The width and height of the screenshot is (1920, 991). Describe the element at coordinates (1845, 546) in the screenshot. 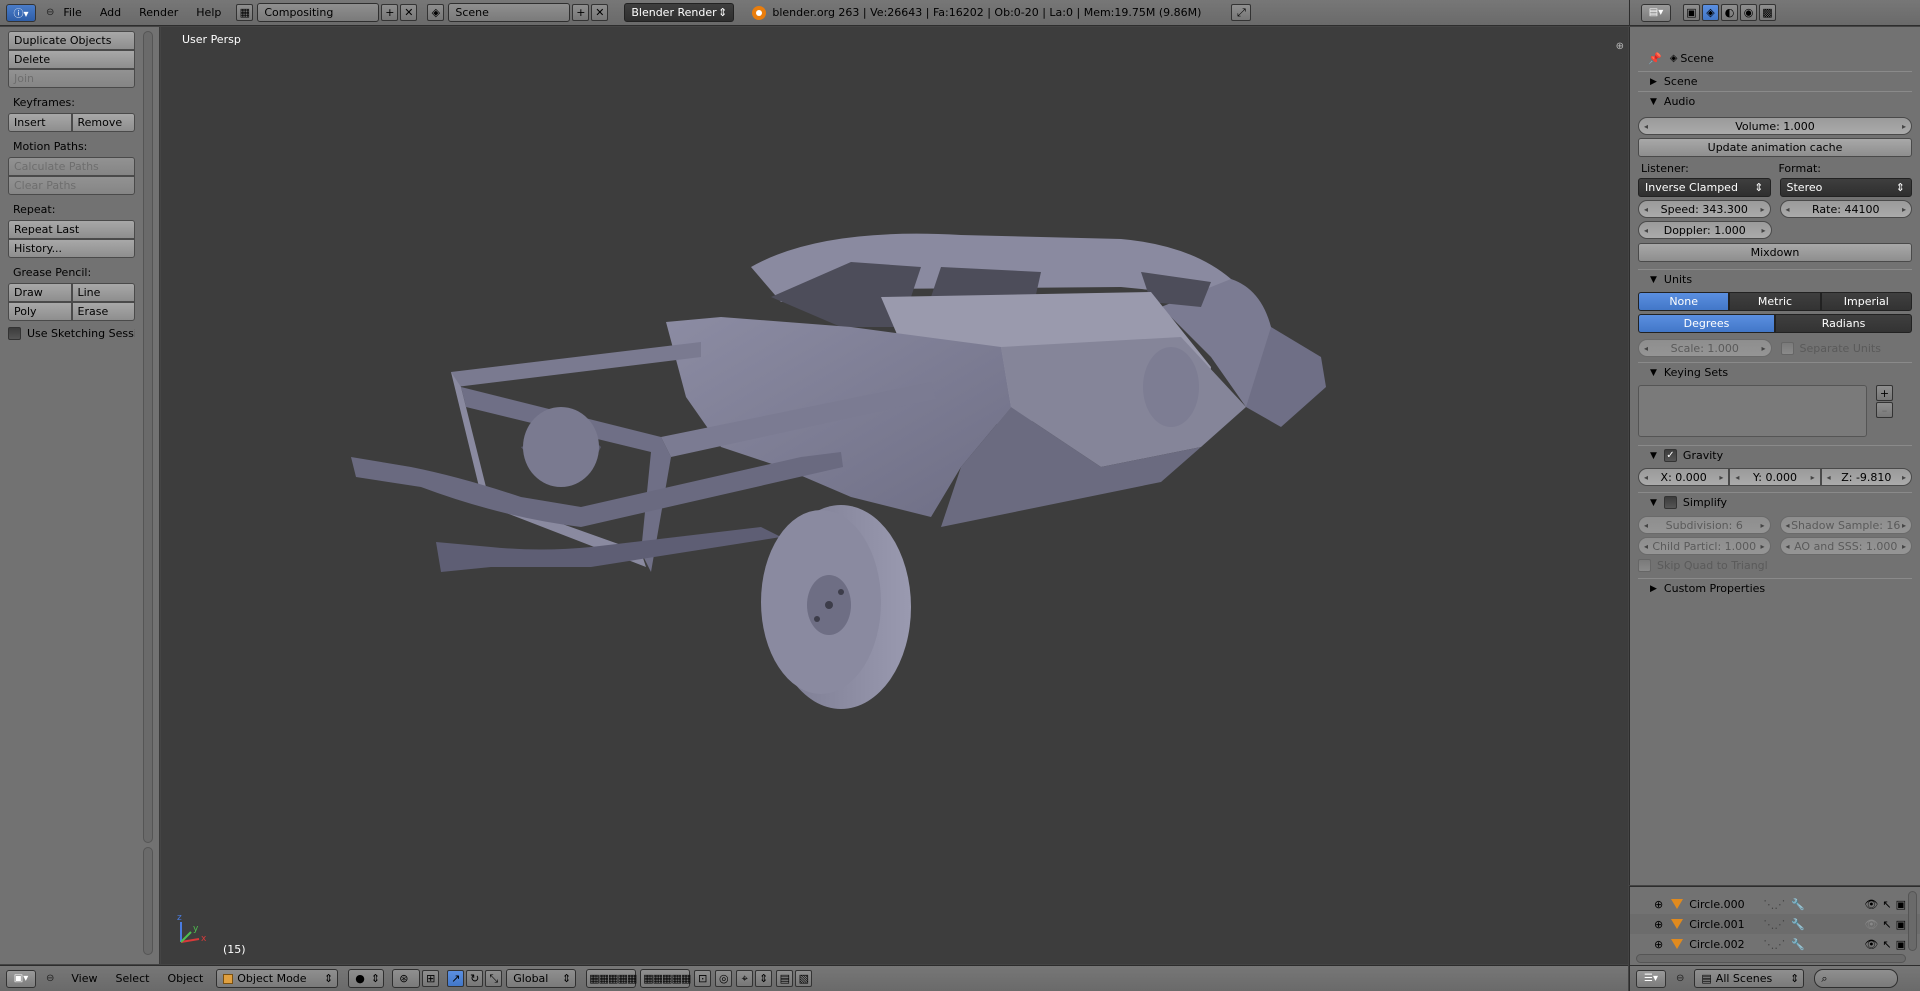

I see `ao-sss-field: AO and SSS: 1.000` at that location.